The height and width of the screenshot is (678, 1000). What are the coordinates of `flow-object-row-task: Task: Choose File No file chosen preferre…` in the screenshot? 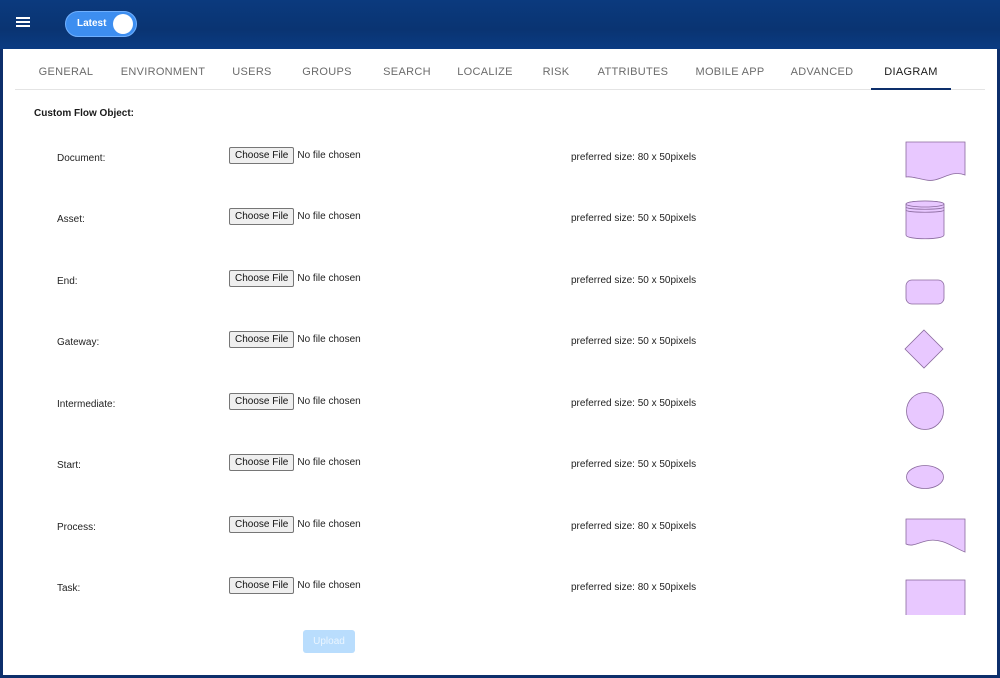 It's located at (500, 596).